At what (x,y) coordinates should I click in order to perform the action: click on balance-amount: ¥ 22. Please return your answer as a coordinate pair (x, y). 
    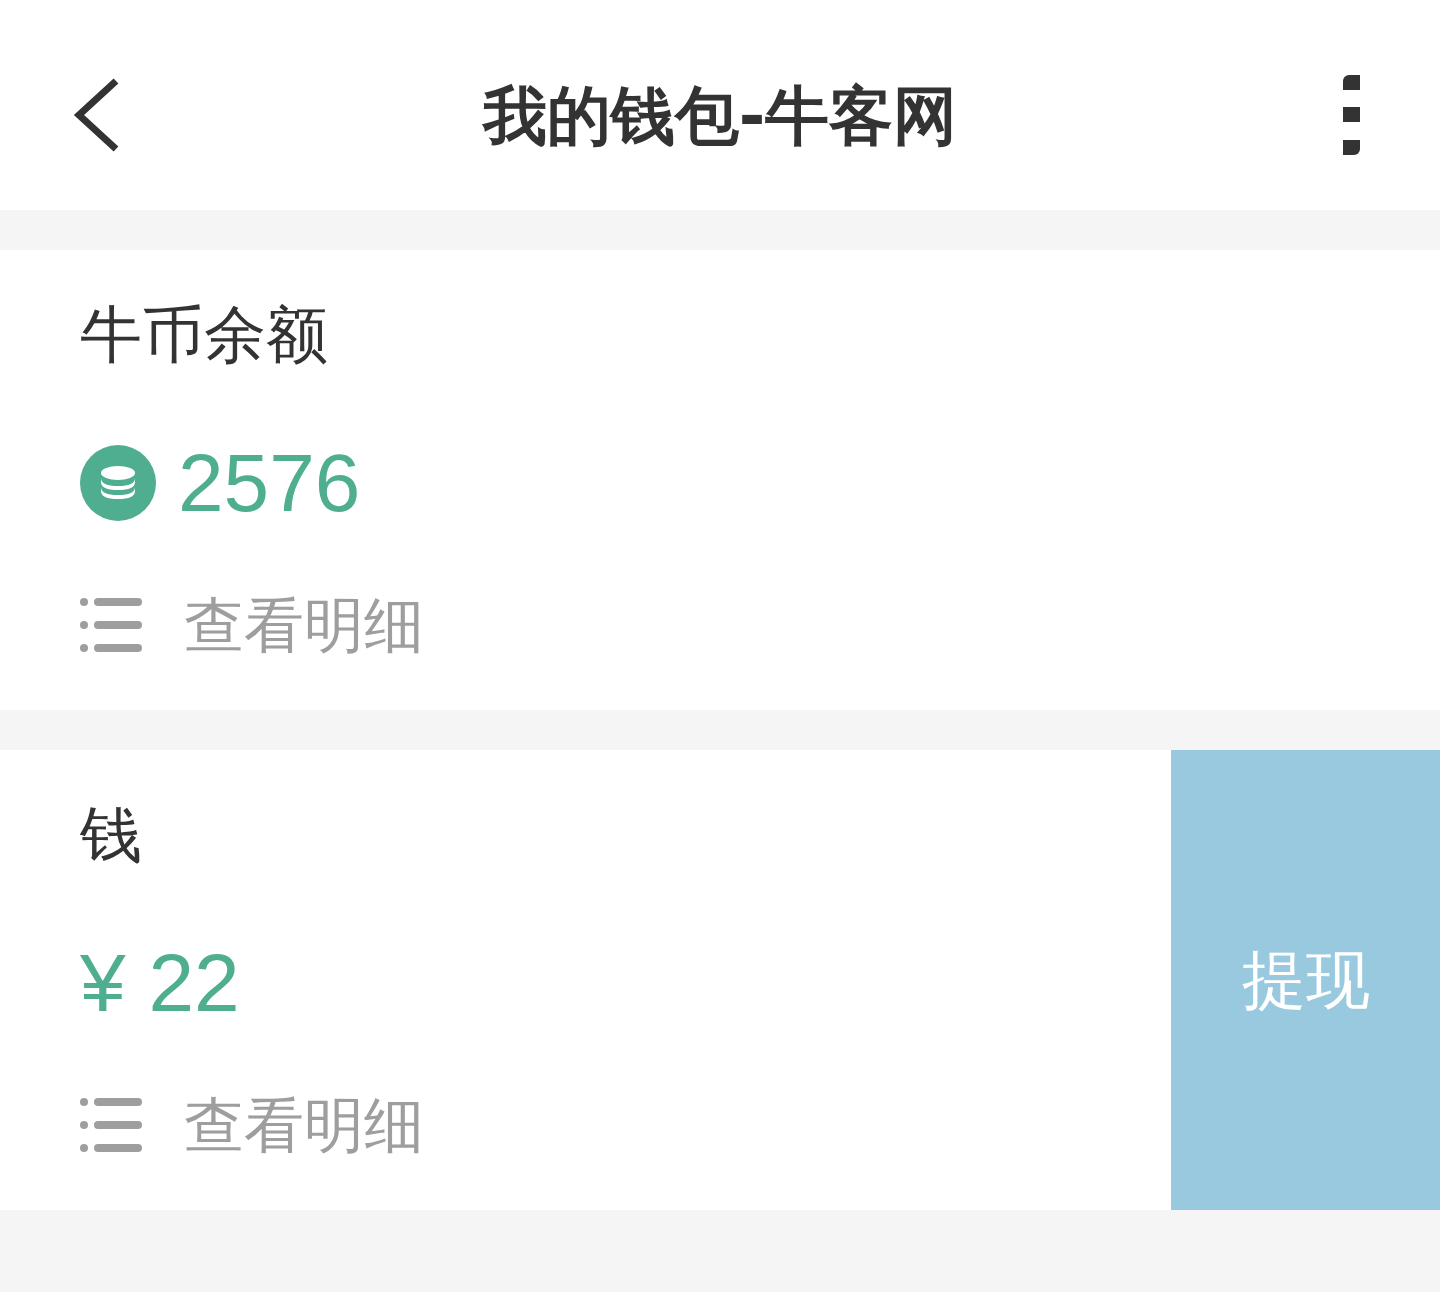
    Looking at the image, I should click on (160, 983).